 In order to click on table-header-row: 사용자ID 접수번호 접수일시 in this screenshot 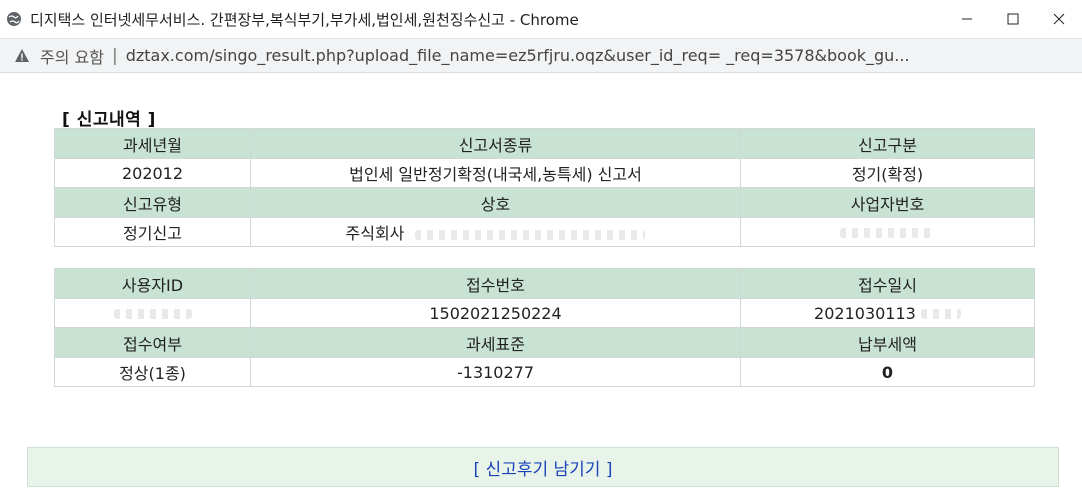, I will do `click(544, 283)`.